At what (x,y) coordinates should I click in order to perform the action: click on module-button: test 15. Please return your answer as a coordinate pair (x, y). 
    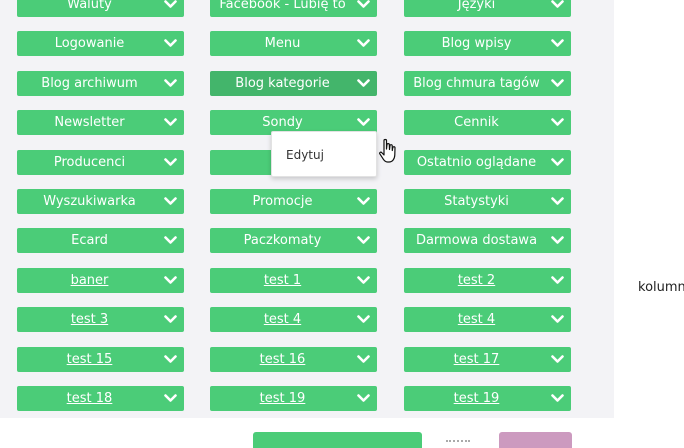
    Looking at the image, I should click on (100, 359).